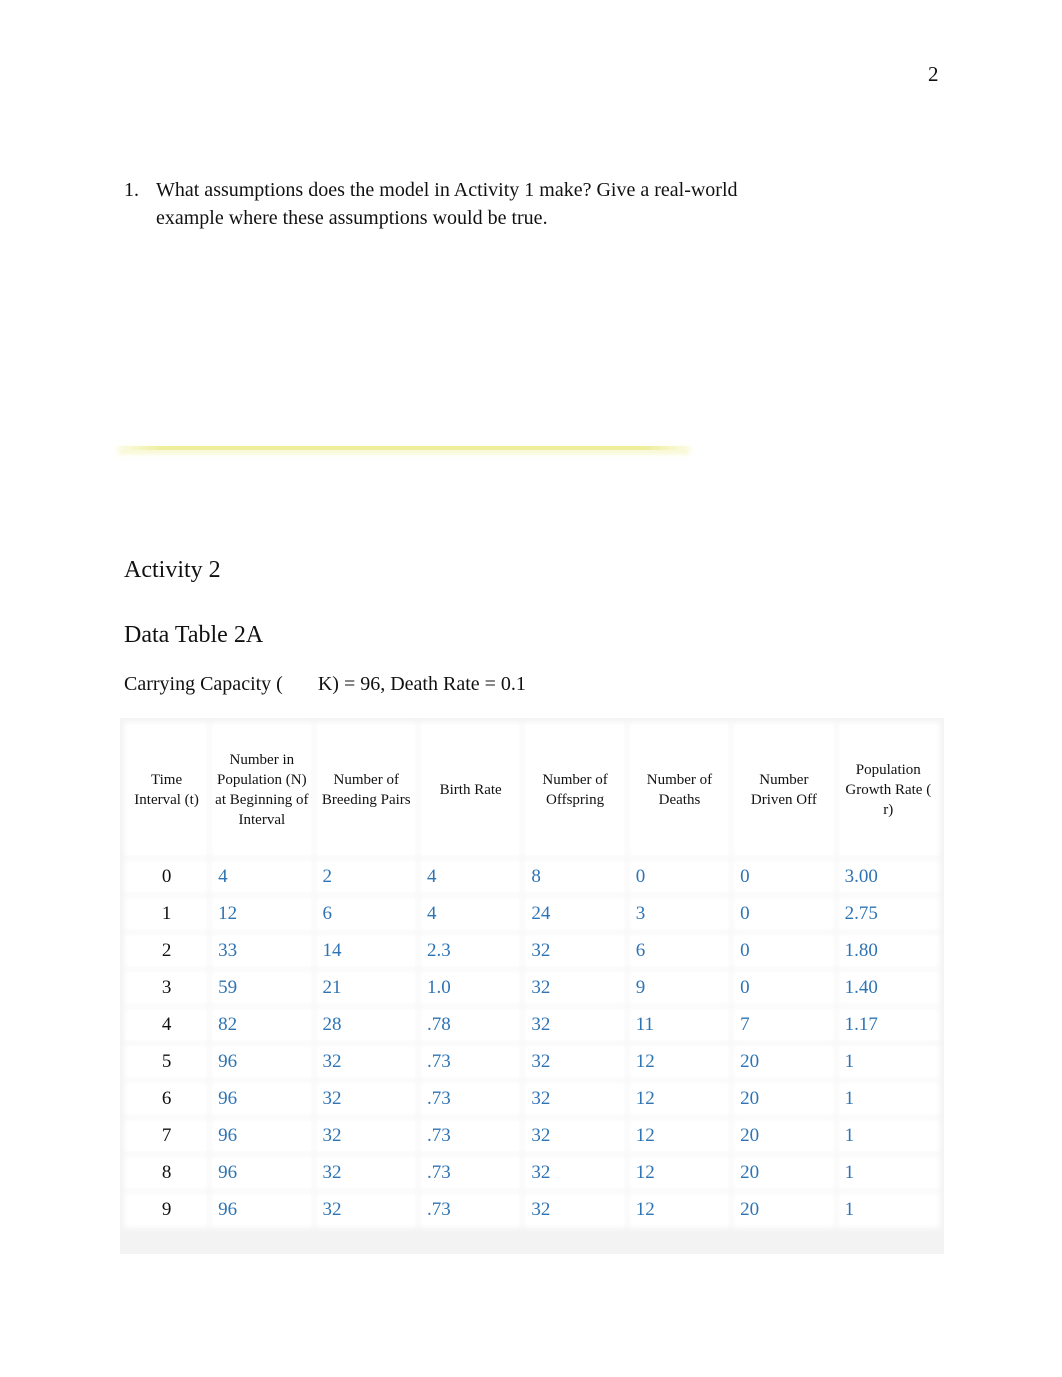 This screenshot has height=1377, width=1062. I want to click on cell-deaths: 6, so click(679, 951).